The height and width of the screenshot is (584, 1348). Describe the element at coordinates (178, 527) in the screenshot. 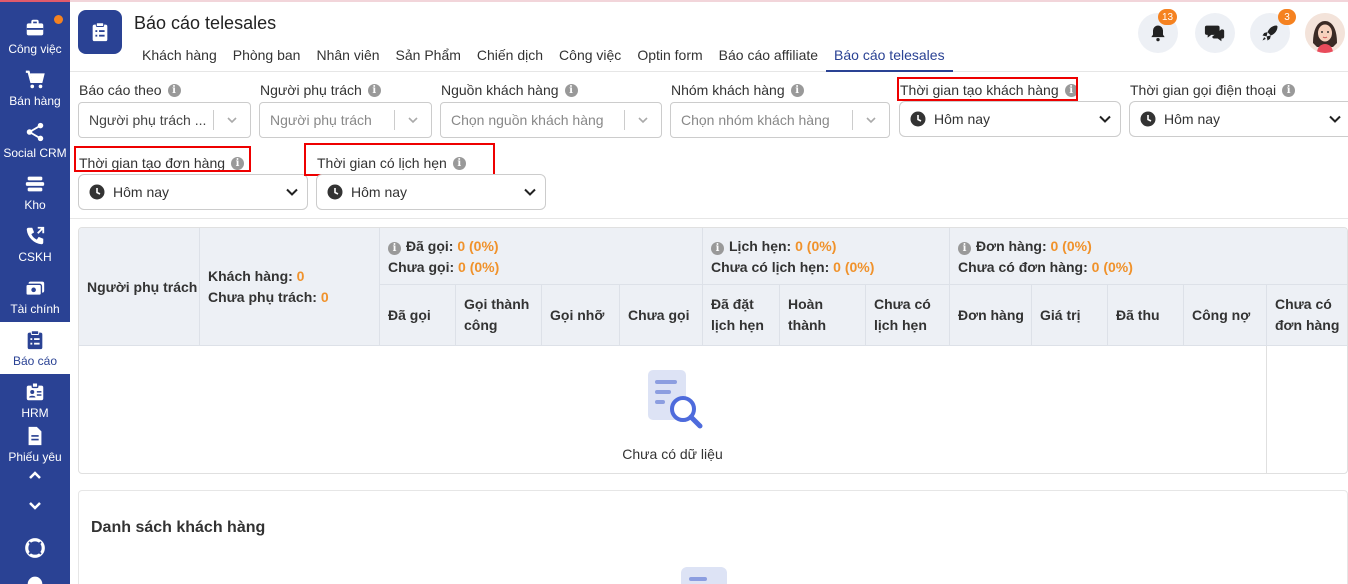

I see `customer-list-title: Danh sách khách hàng` at that location.